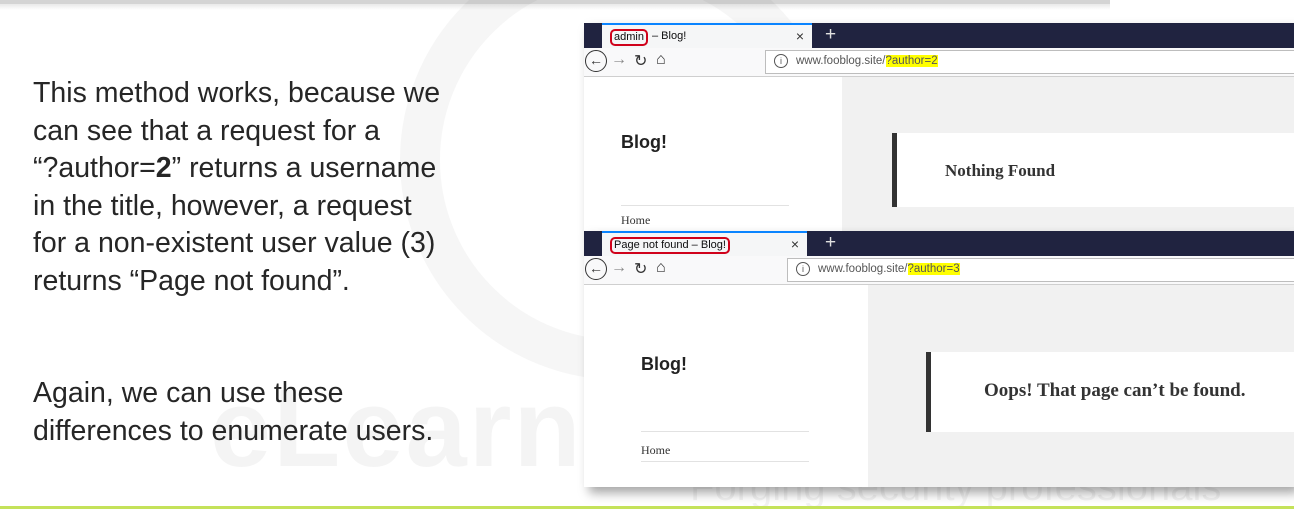 Image resolution: width=1294 pixels, height=517 pixels. I want to click on blog-content: Nothing Found, so click(1068, 155).